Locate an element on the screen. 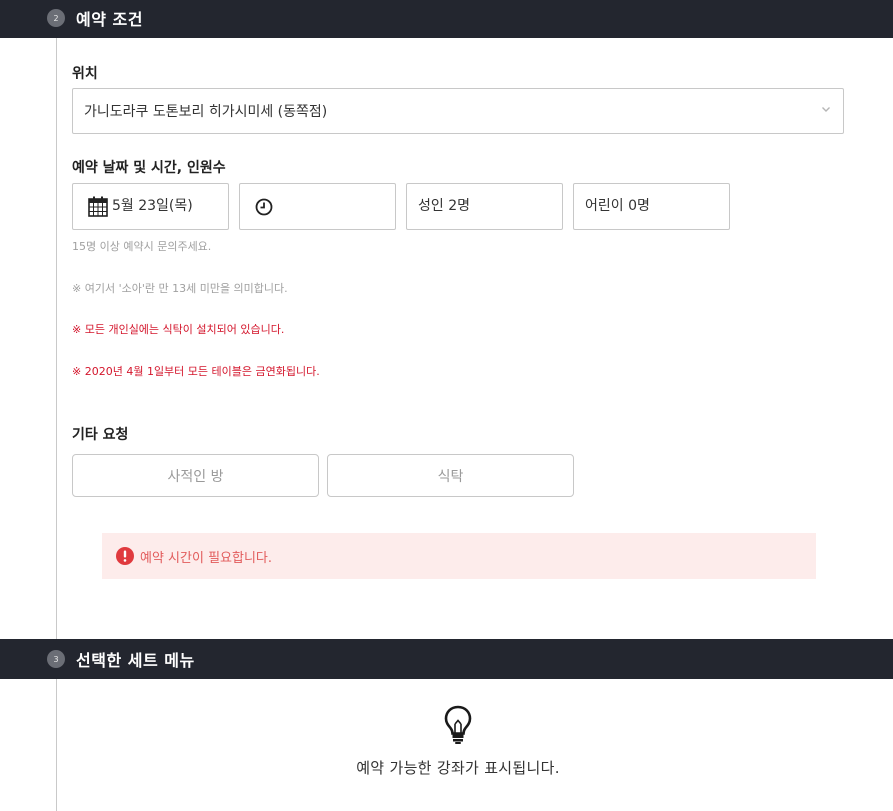  calendar-icon is located at coordinates (98, 206).